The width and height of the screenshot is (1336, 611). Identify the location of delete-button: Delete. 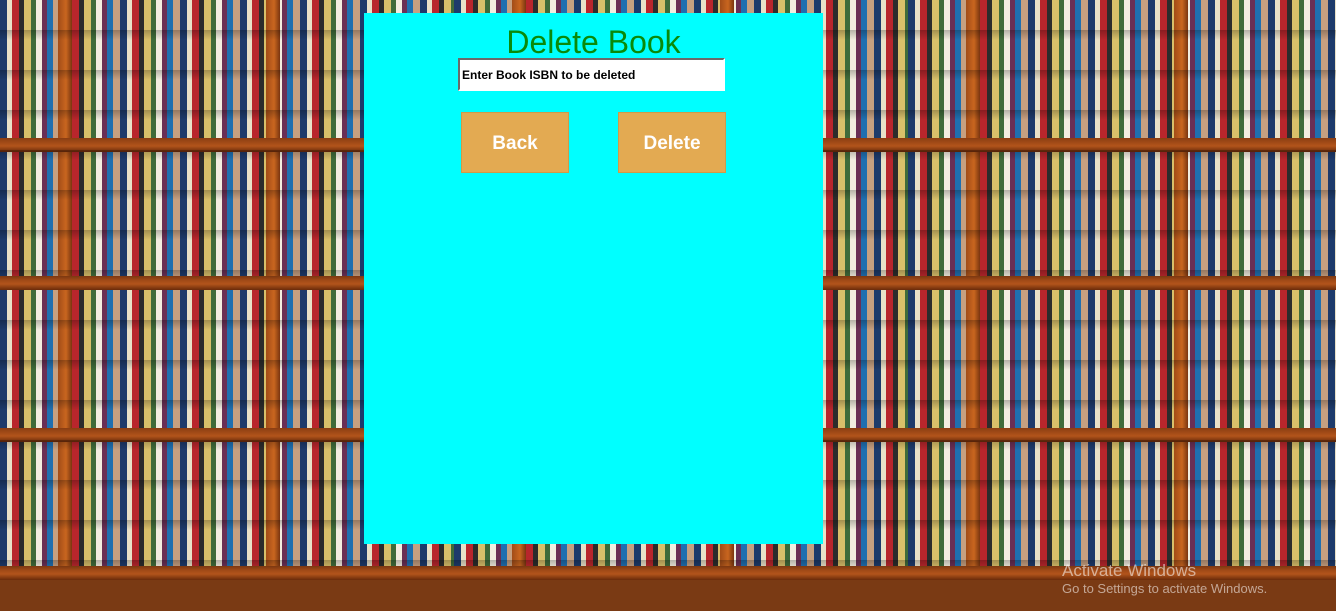
(672, 142).